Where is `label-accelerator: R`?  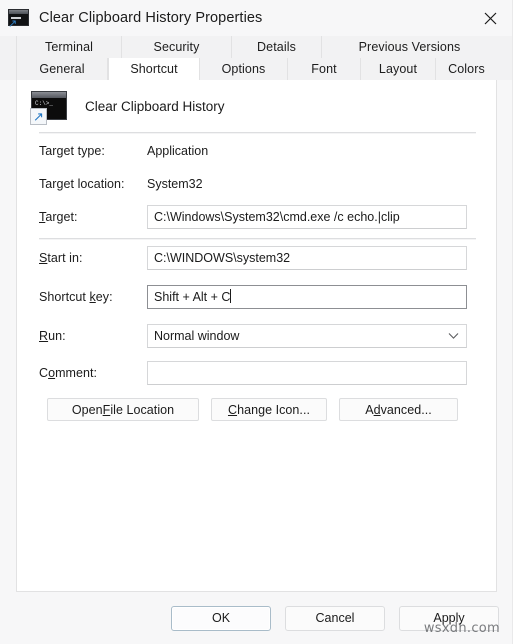 label-accelerator: R is located at coordinates (44, 335).